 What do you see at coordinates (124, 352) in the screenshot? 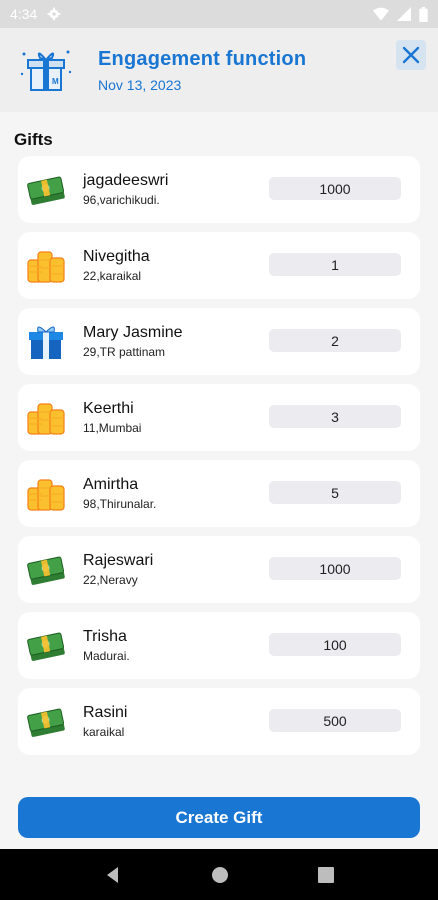
I see `guest-address: 29,TR pattinam` at bounding box center [124, 352].